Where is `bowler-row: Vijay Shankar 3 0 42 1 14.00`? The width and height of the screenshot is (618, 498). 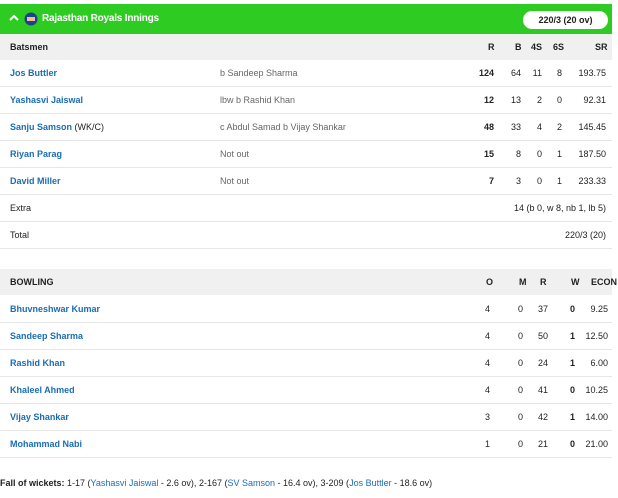 bowler-row: Vijay Shankar 3 0 42 1 14.00 is located at coordinates (306, 417).